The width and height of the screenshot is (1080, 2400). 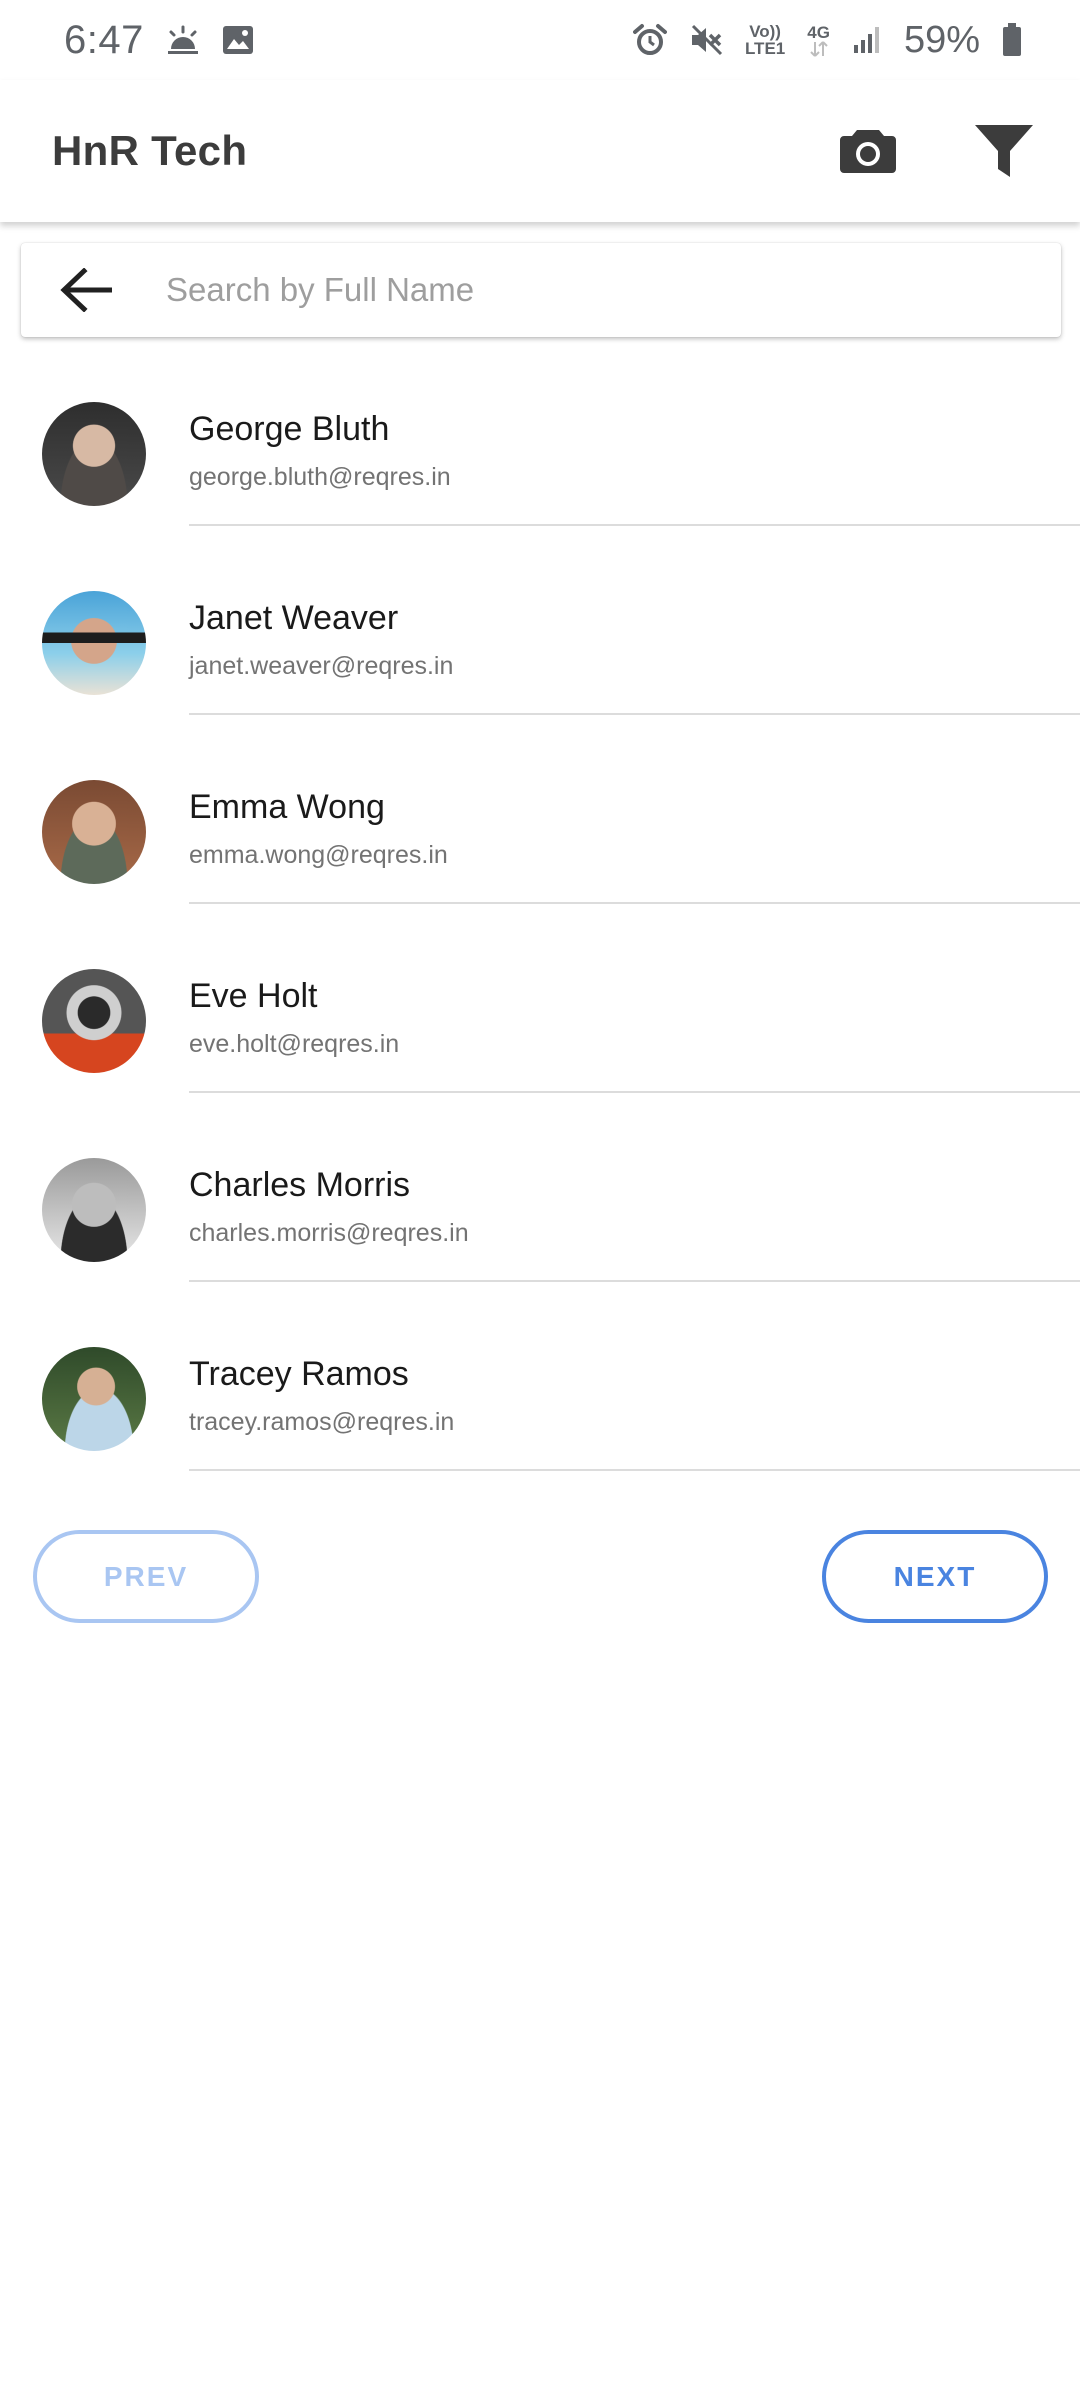 I want to click on user-name: George Bluth, so click(x=289, y=429).